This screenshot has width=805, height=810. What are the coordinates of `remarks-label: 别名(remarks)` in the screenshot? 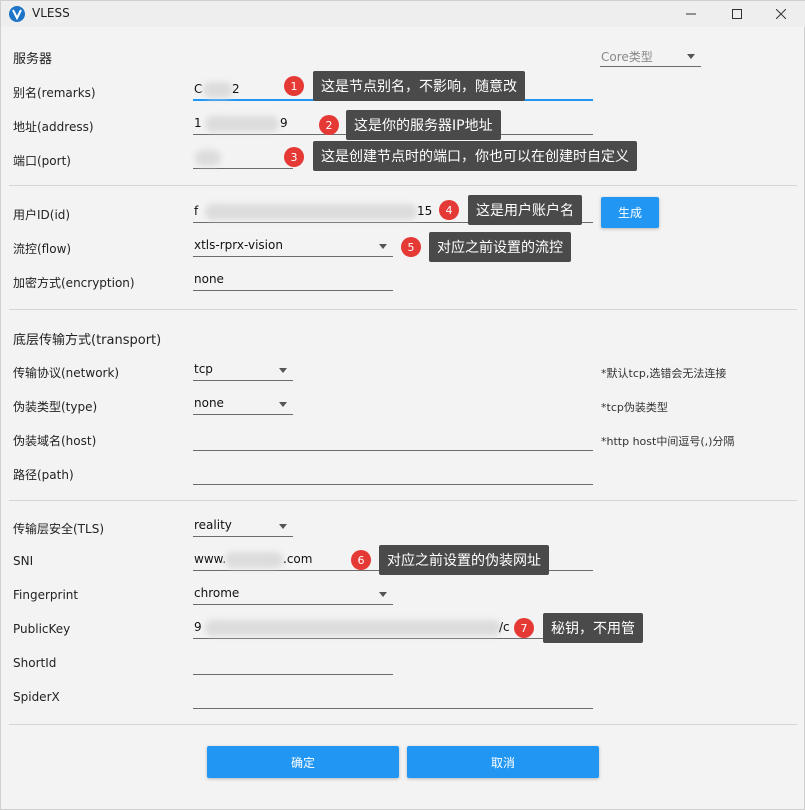 It's located at (54, 93).